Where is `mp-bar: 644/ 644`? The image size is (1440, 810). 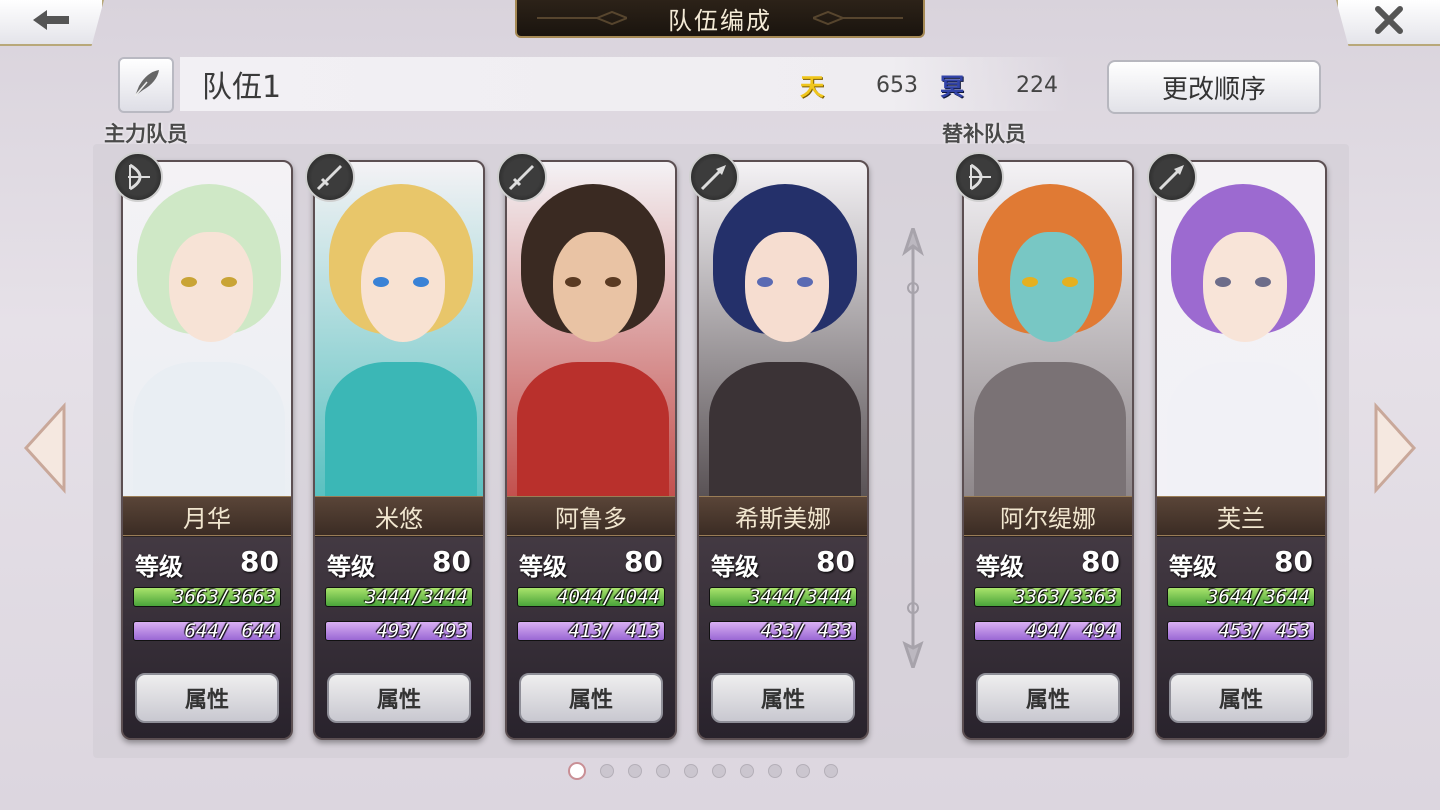 mp-bar: 644/ 644 is located at coordinates (207, 631).